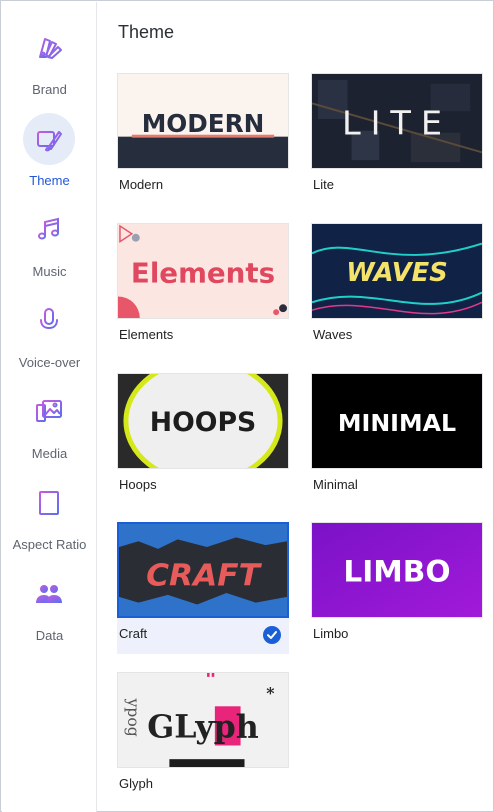  I want to click on thumb-text: LIMBO, so click(396, 572).